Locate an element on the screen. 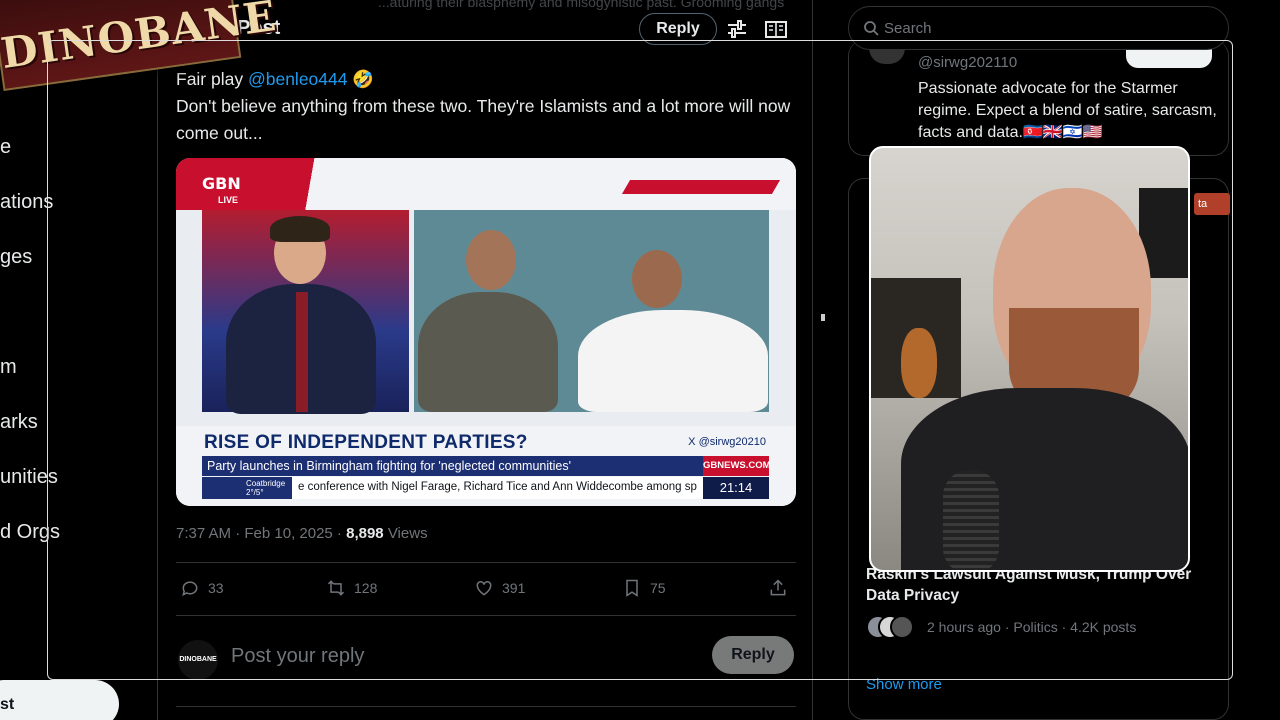 This screenshot has width=1280, height=720. heart-icon is located at coordinates (484, 588).